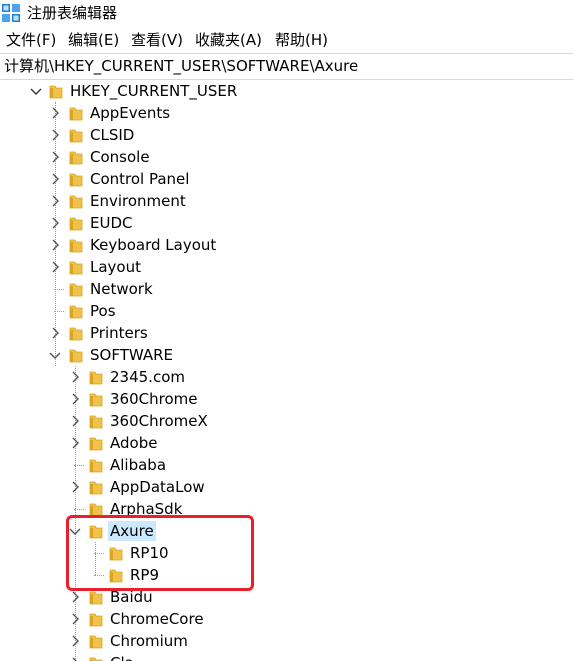 This screenshot has height=661, width=573. Describe the element at coordinates (286, 289) in the screenshot. I see `tree-node-network: Network` at that location.